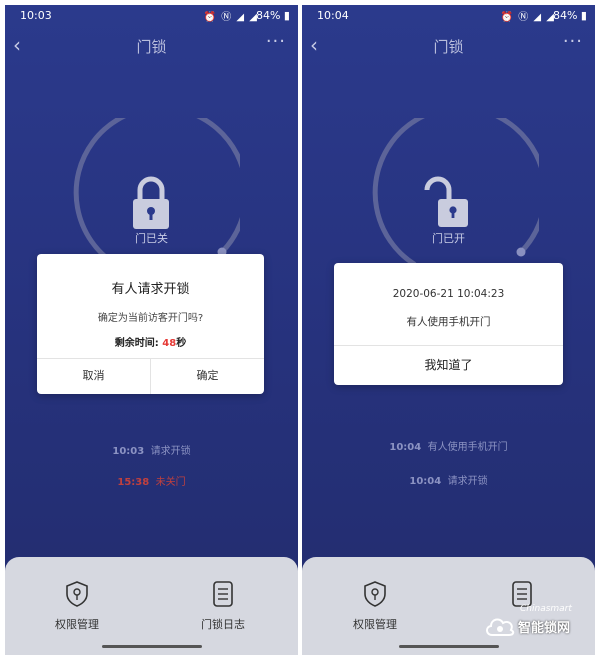  What do you see at coordinates (500, 627) in the screenshot?
I see `cloud-logo-icon` at bounding box center [500, 627].